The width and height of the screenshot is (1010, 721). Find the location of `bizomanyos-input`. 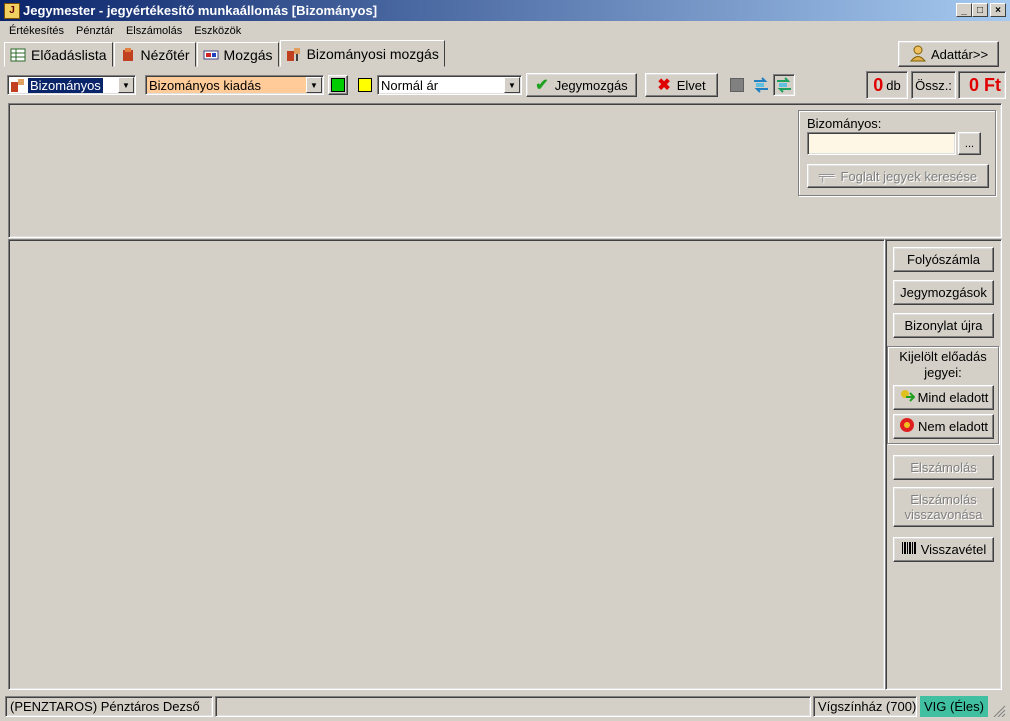

bizomanyos-input is located at coordinates (881, 143).